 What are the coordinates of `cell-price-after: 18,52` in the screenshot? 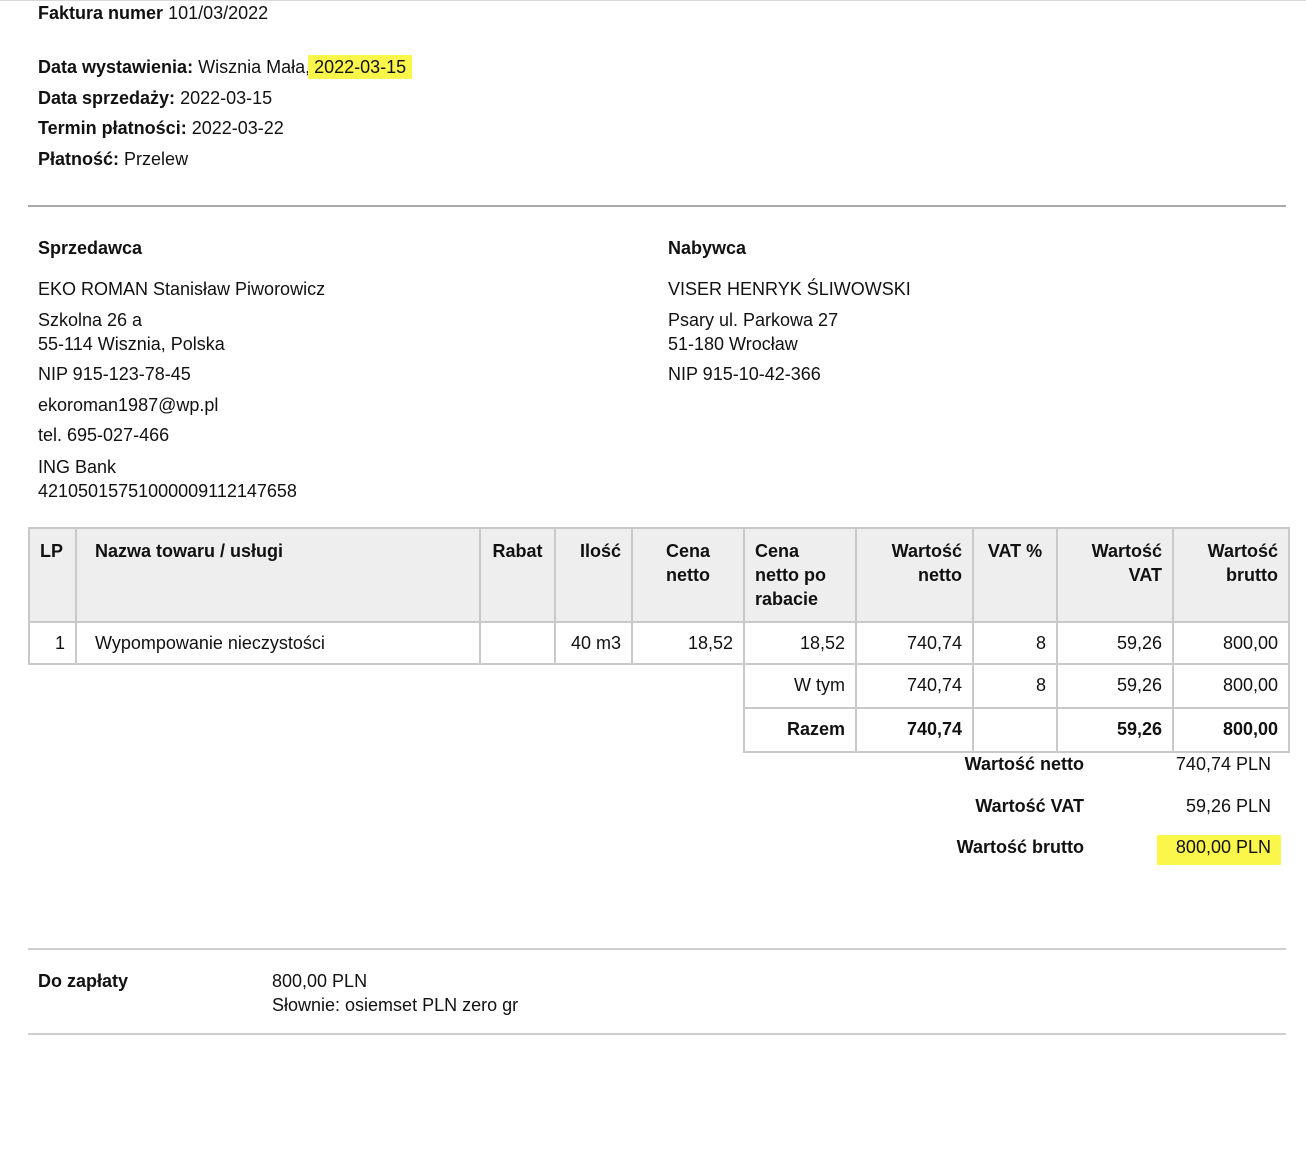 It's located at (800, 643).